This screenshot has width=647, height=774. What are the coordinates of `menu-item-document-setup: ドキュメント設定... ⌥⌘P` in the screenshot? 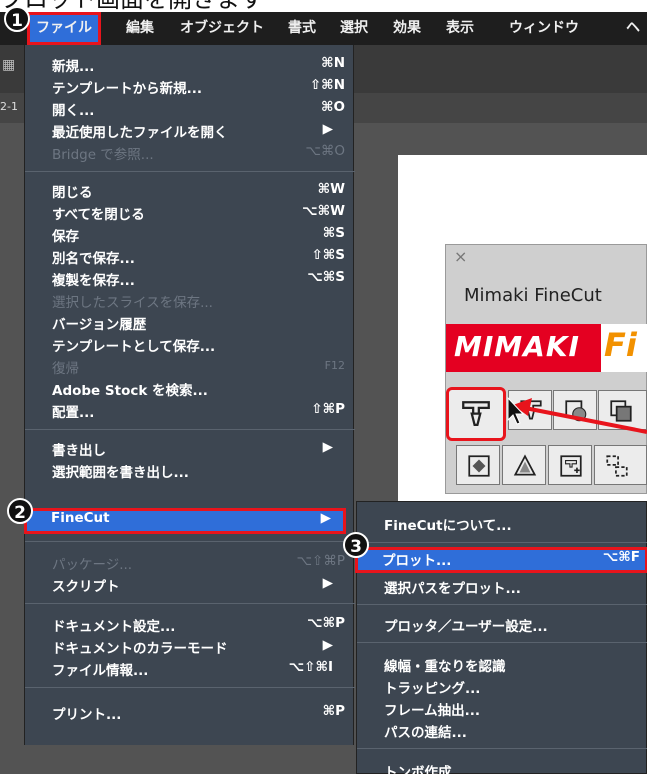 It's located at (190, 624).